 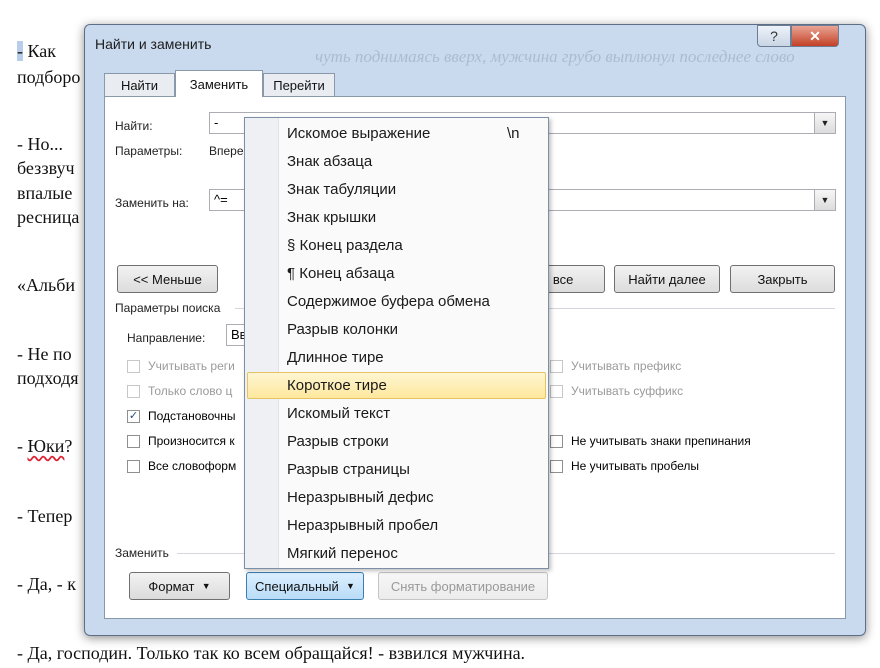 I want to click on close-icon: ✕, so click(x=815, y=35).